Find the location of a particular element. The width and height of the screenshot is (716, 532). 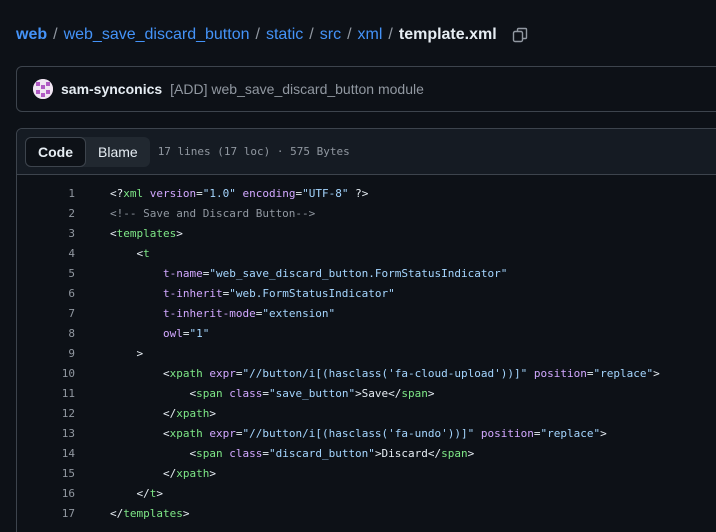

code-text: > is located at coordinates (126, 353).